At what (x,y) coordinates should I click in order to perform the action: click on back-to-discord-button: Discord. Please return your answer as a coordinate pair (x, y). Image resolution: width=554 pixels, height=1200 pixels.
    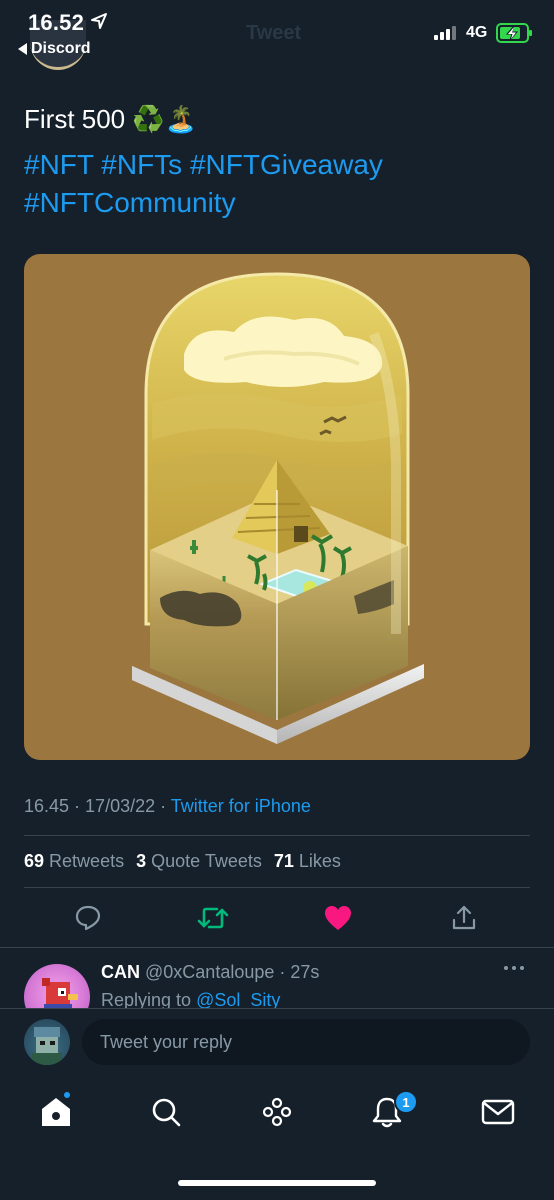
    Looking at the image, I should click on (54, 49).